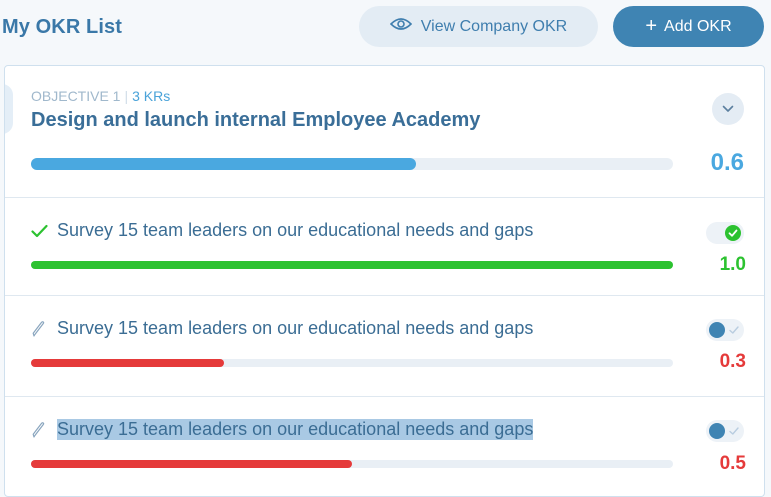  I want to click on eye-icon, so click(400, 26).